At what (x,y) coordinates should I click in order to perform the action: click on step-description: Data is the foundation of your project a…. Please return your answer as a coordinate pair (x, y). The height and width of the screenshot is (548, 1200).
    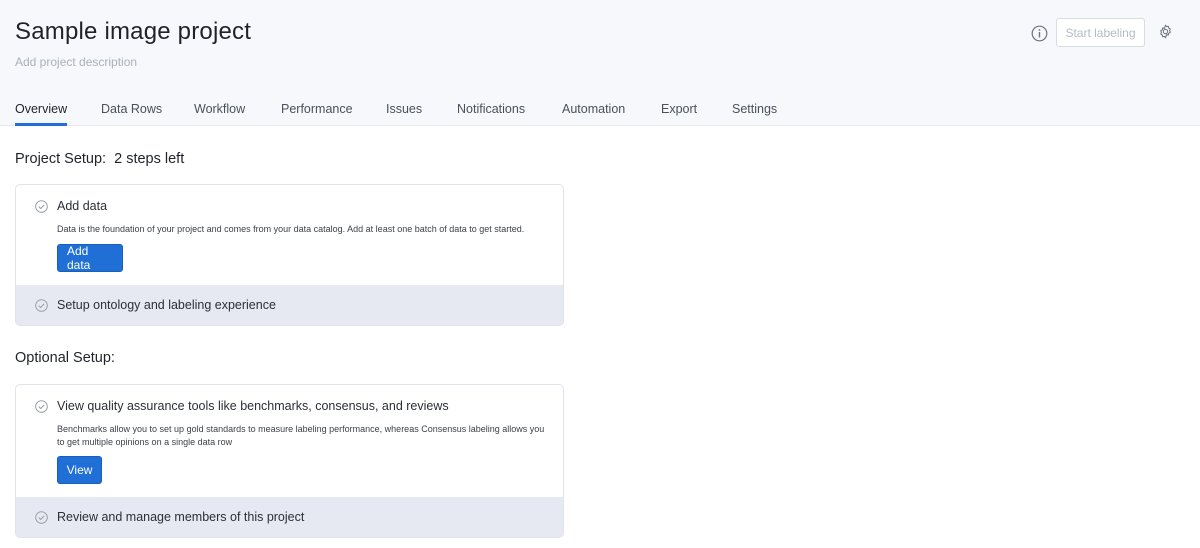
    Looking at the image, I should click on (291, 229).